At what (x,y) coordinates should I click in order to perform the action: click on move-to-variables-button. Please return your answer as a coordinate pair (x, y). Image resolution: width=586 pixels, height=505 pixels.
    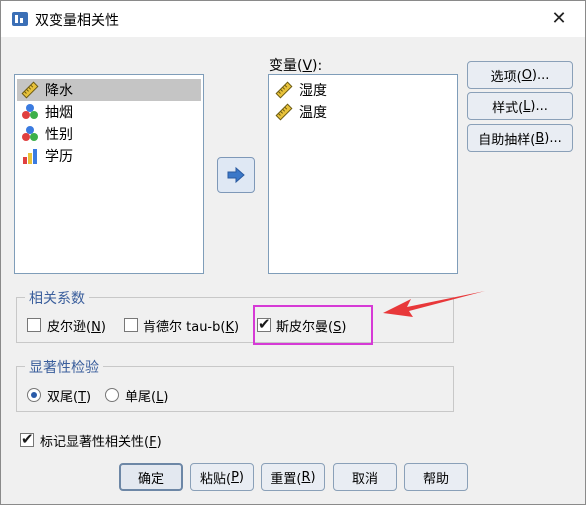
    Looking at the image, I should click on (236, 175).